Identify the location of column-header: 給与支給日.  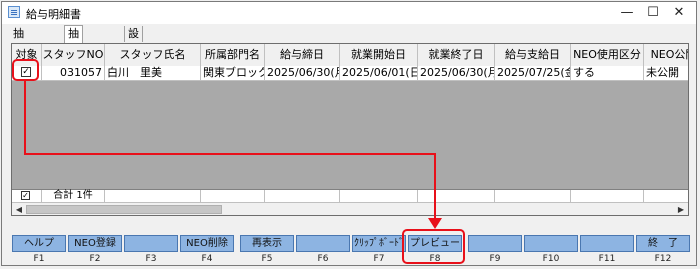
(533, 55).